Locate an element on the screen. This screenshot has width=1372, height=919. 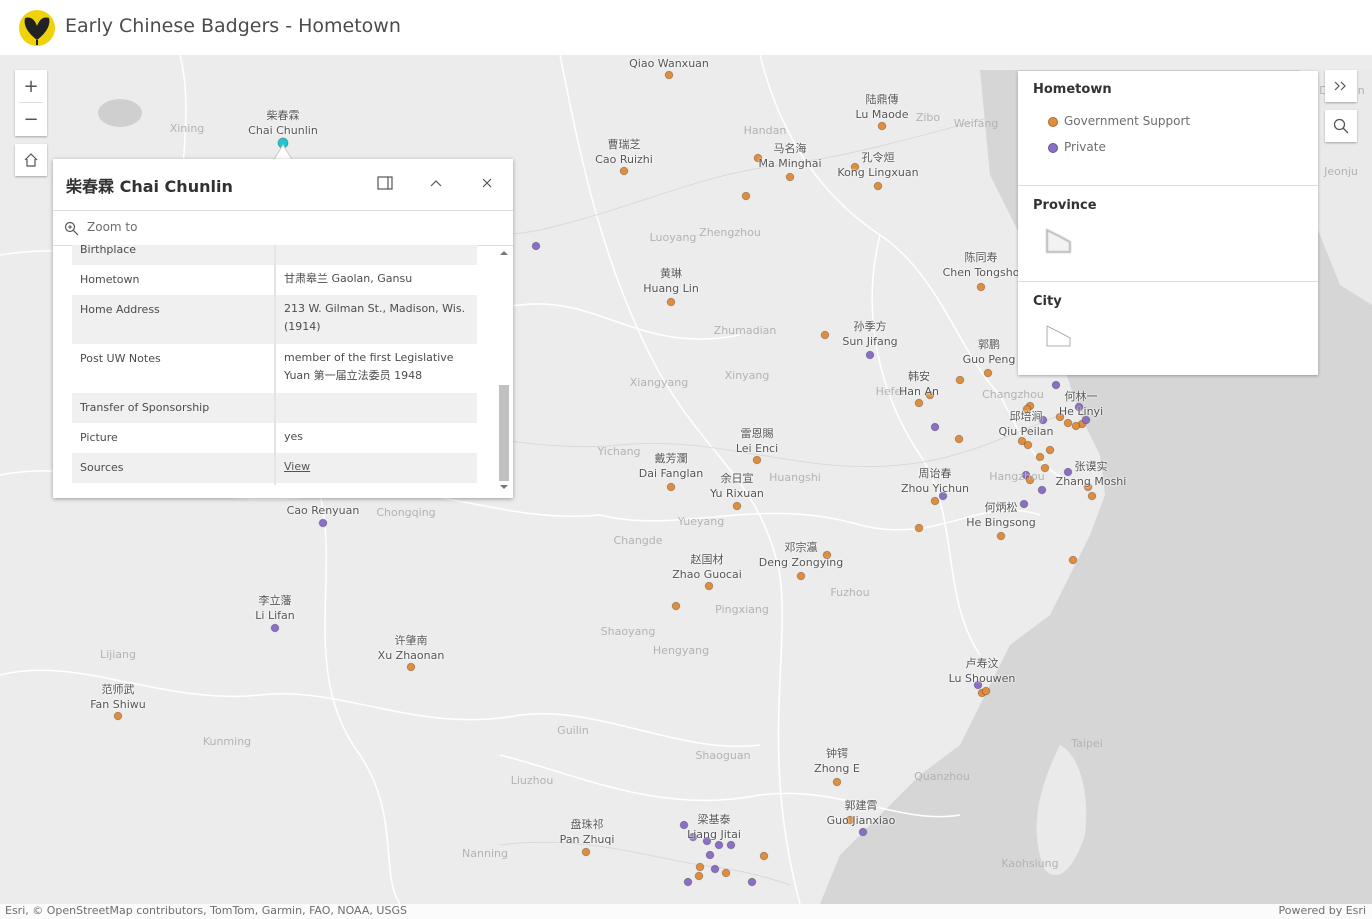
person-label: 陆鼎傳 Lu Maode is located at coordinates (881, 107).